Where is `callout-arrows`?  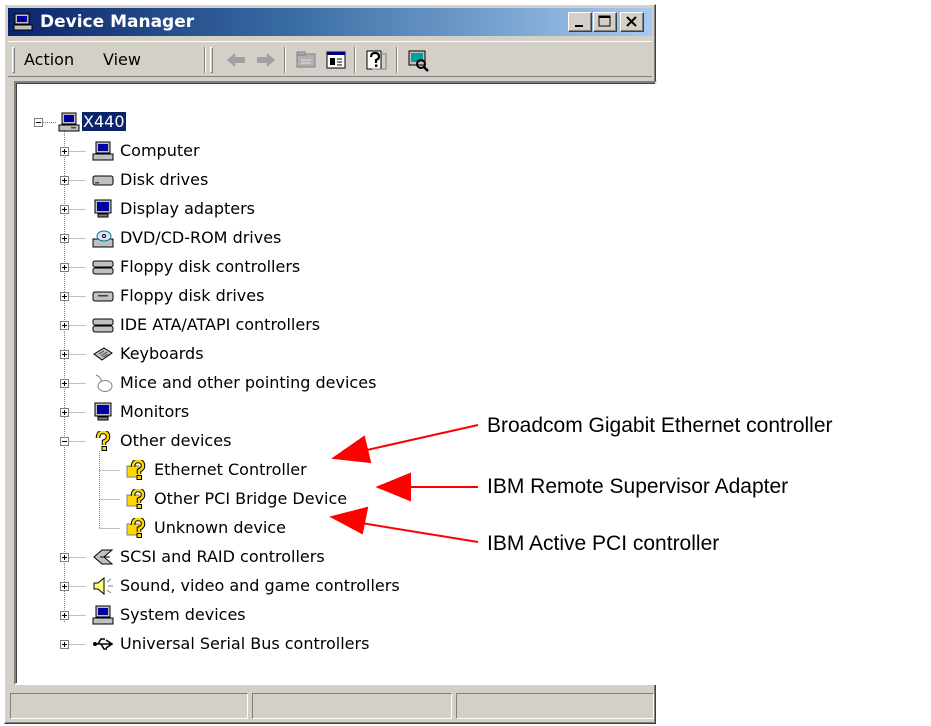 callout-arrows is located at coordinates (404, 483).